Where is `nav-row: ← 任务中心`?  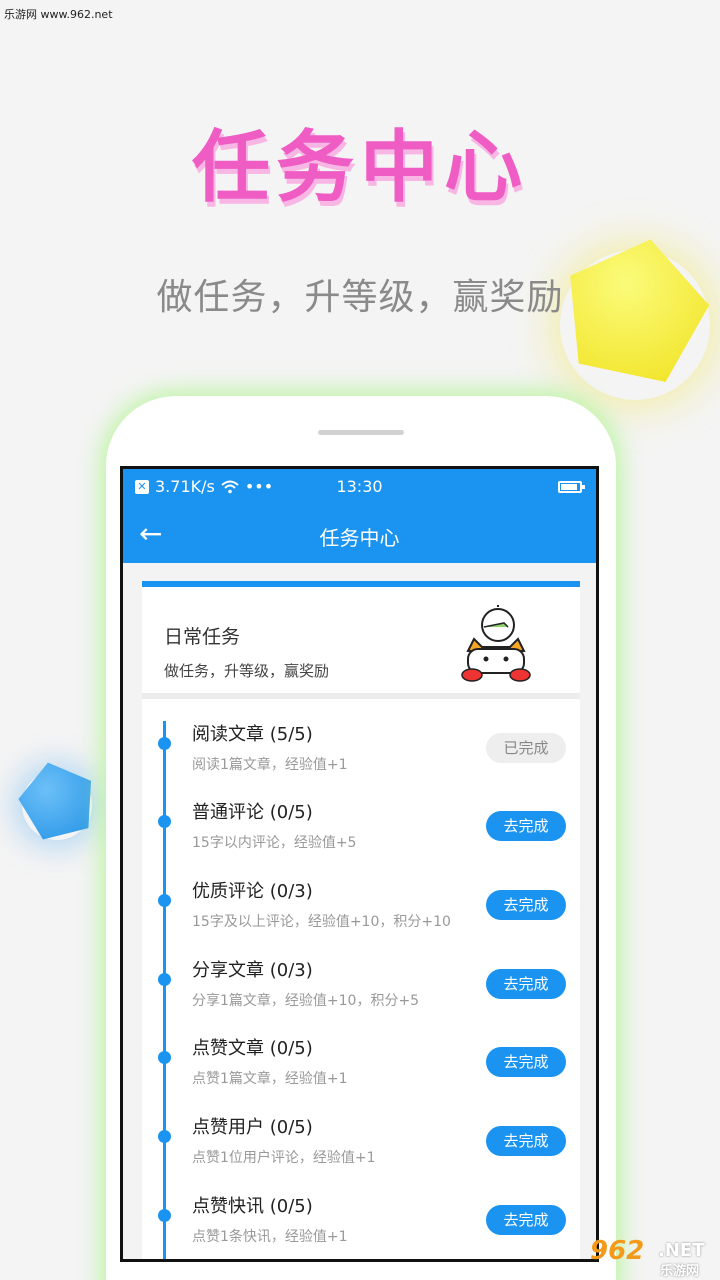 nav-row: ← 任务中心 is located at coordinates (359, 536).